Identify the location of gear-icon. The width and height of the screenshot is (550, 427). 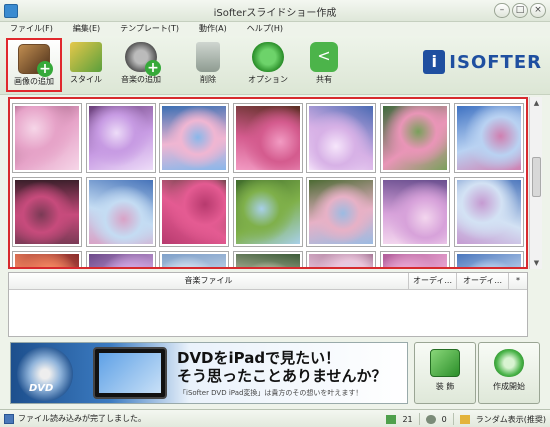
(268, 57).